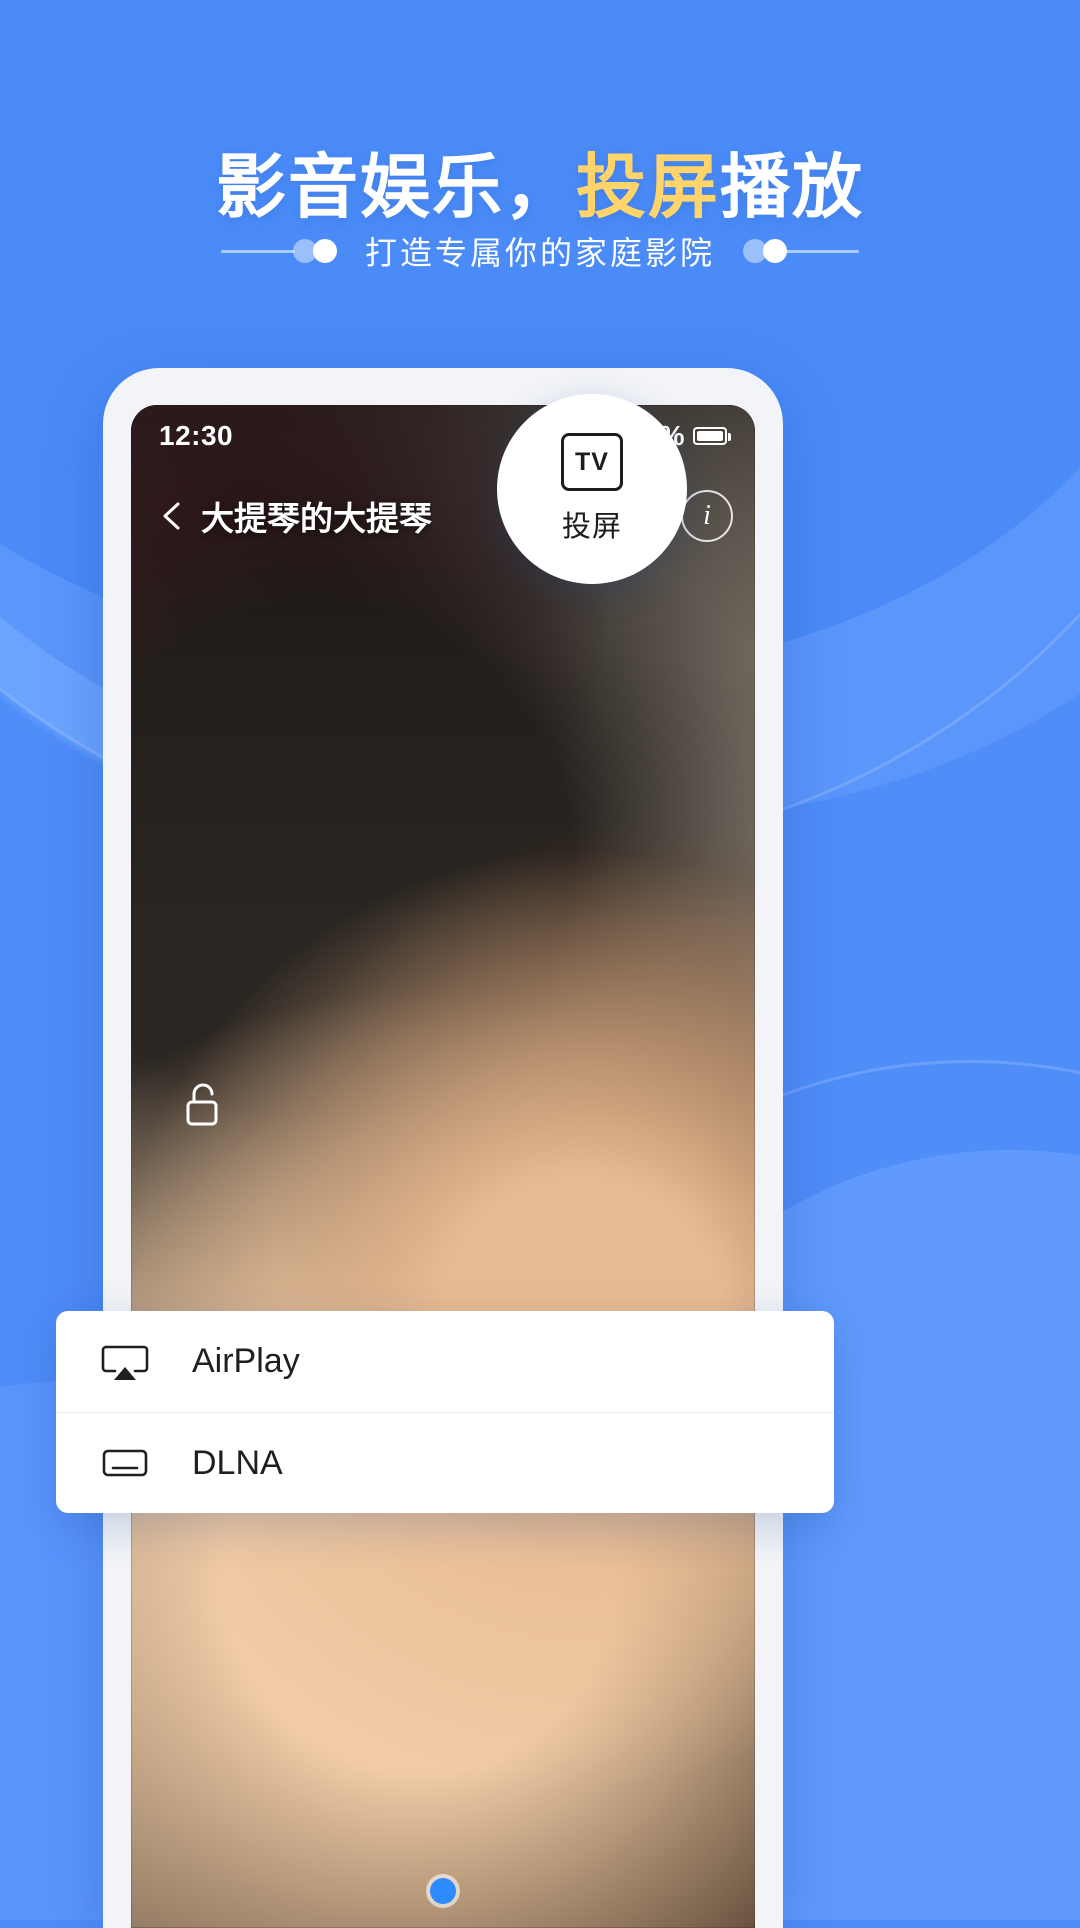 The height and width of the screenshot is (1928, 1080). What do you see at coordinates (316, 518) in the screenshot?
I see `video-title: 大提琴的大提琴` at bounding box center [316, 518].